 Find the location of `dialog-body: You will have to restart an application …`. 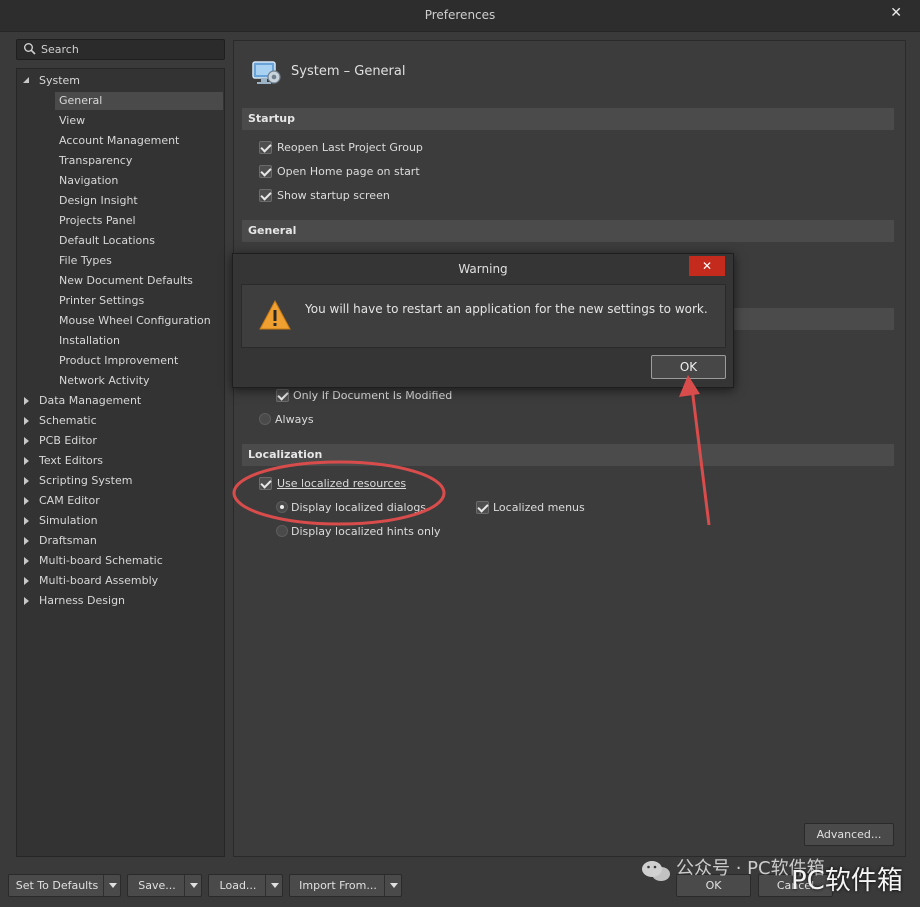

dialog-body: You will have to restart an application … is located at coordinates (483, 316).